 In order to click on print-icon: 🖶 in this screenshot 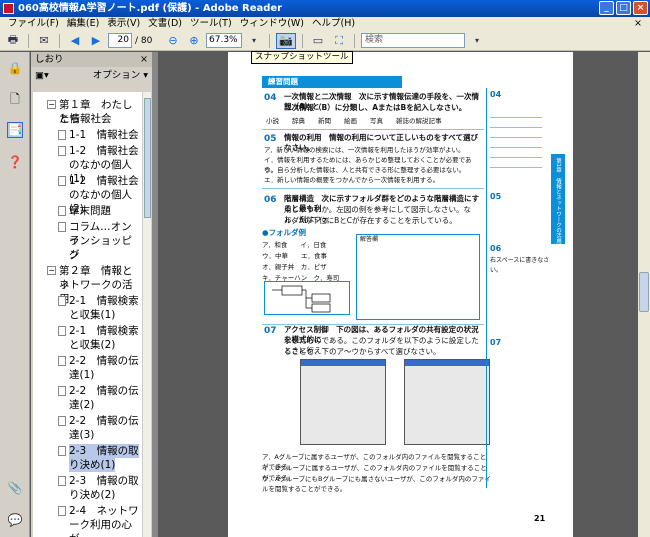, I will do `click(13, 41)`.